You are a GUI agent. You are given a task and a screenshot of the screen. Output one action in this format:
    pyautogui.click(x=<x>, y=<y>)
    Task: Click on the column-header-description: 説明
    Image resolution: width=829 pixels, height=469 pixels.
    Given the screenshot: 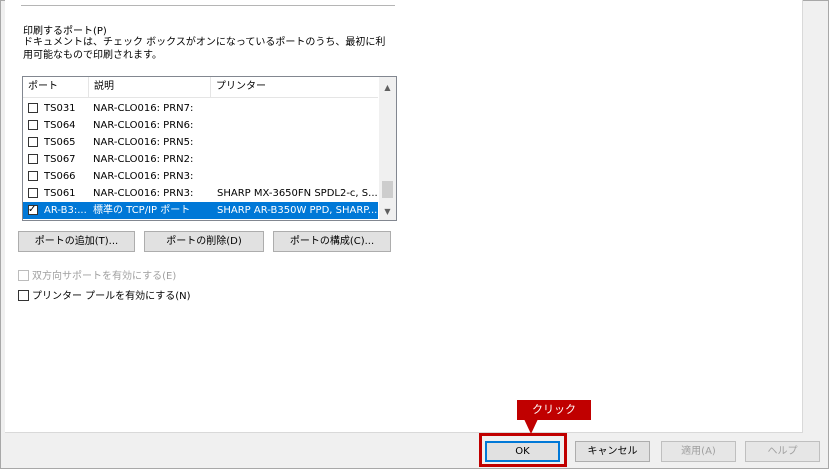 What is the action you would take?
    pyautogui.click(x=150, y=87)
    